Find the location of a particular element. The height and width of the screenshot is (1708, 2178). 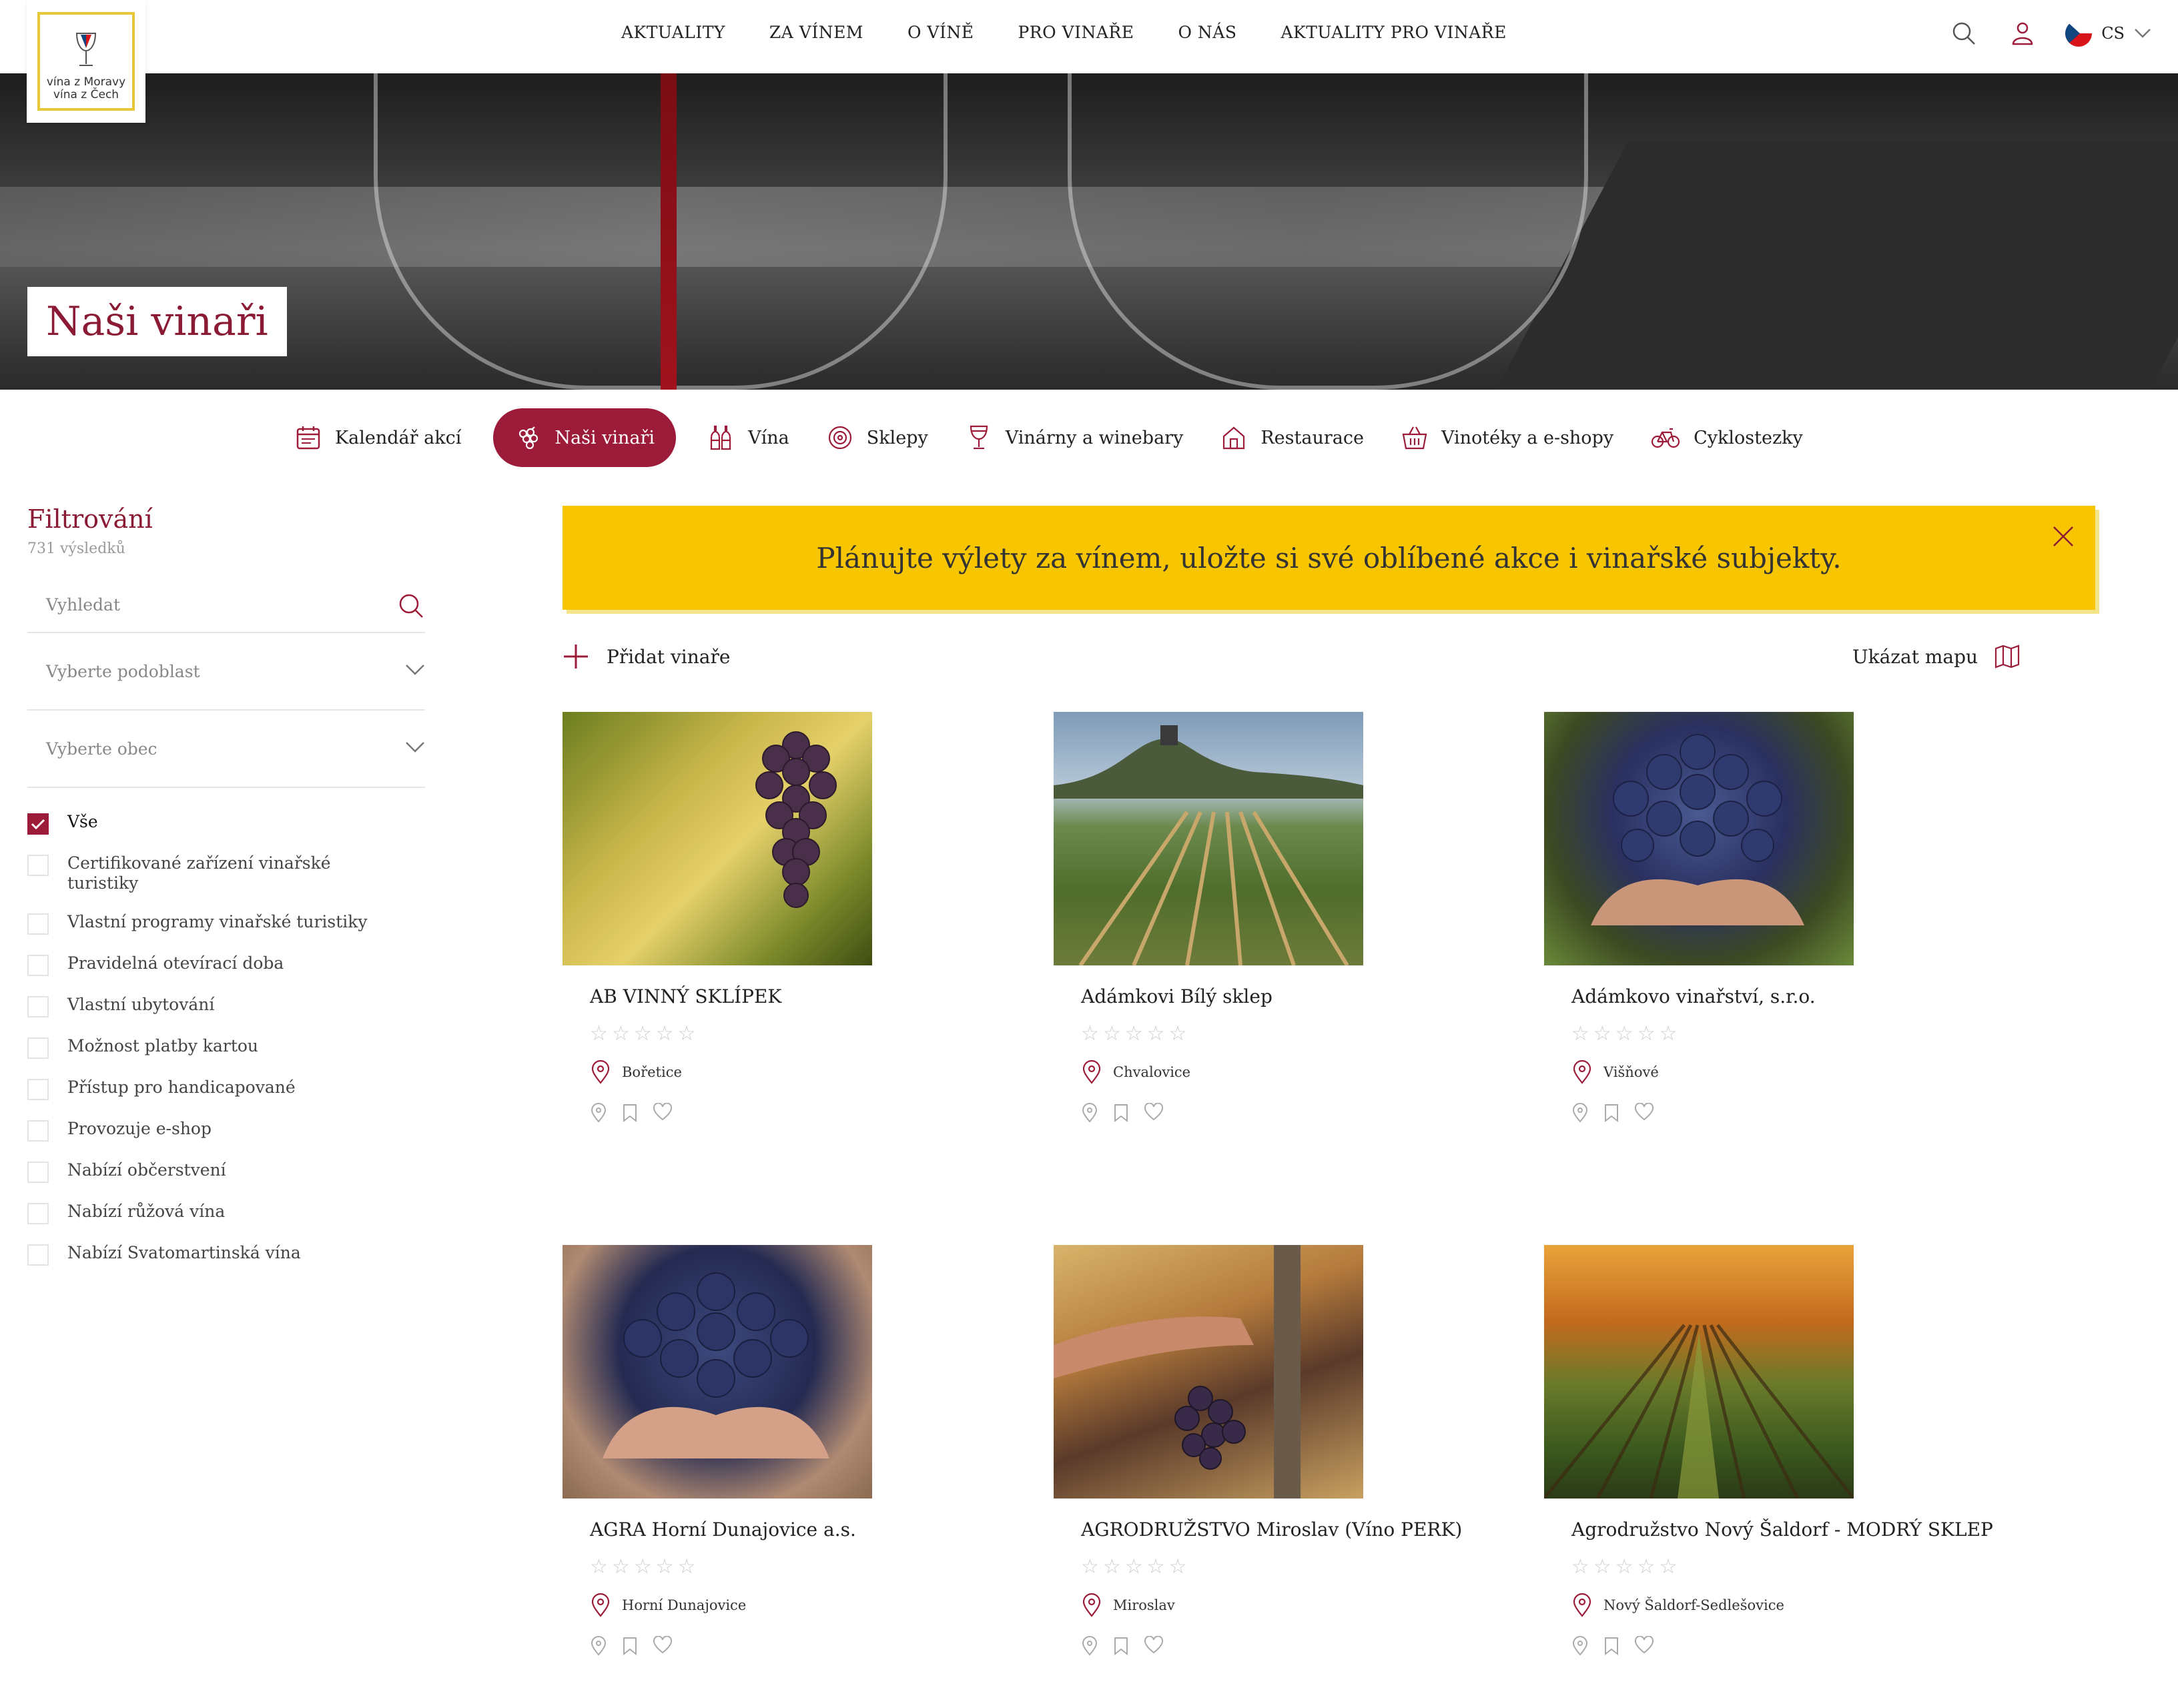

tab-vina: Vína is located at coordinates (749, 438).